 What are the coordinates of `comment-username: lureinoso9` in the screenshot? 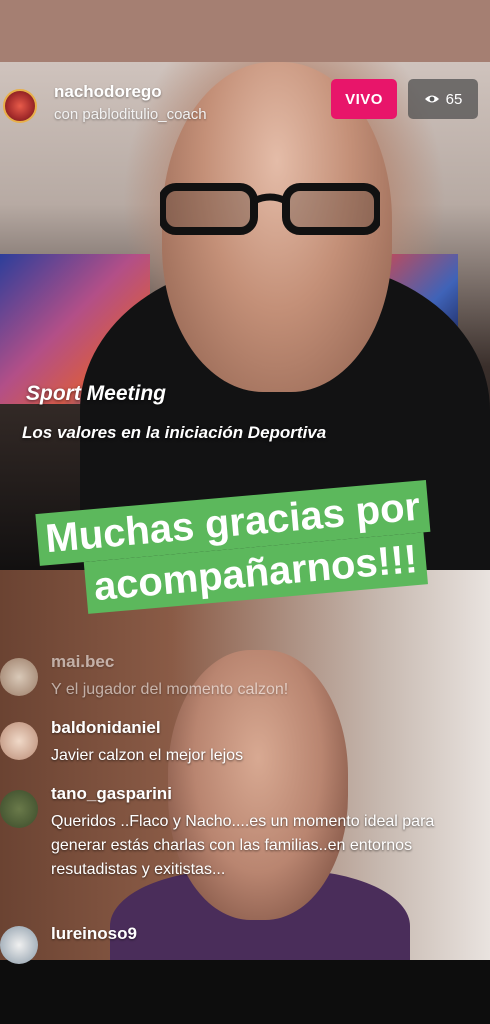 It's located at (94, 934).